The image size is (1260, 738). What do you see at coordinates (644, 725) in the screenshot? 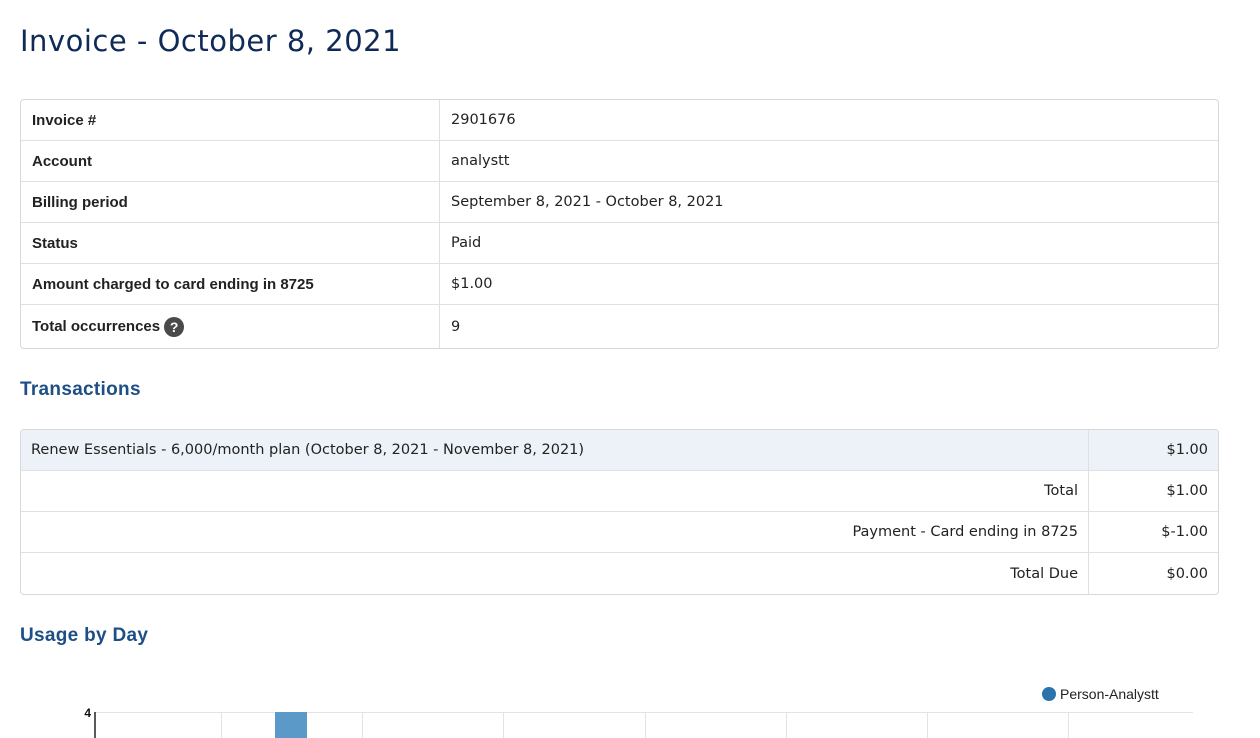
I see `chart-grid` at bounding box center [644, 725].